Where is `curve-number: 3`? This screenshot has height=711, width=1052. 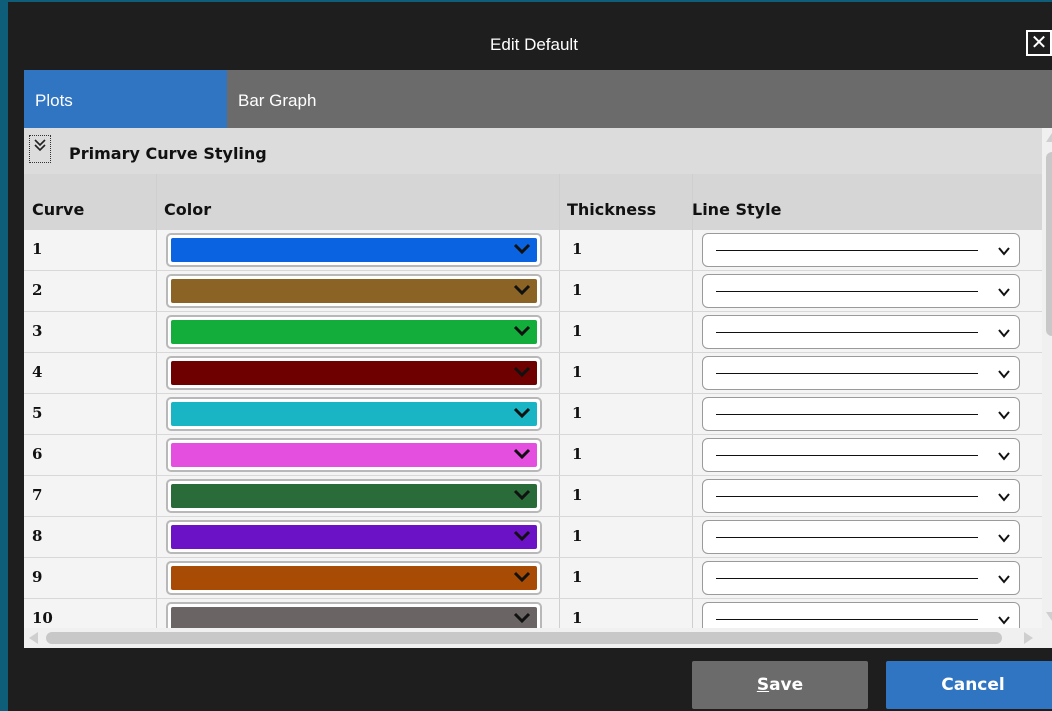 curve-number: 3 is located at coordinates (37, 331).